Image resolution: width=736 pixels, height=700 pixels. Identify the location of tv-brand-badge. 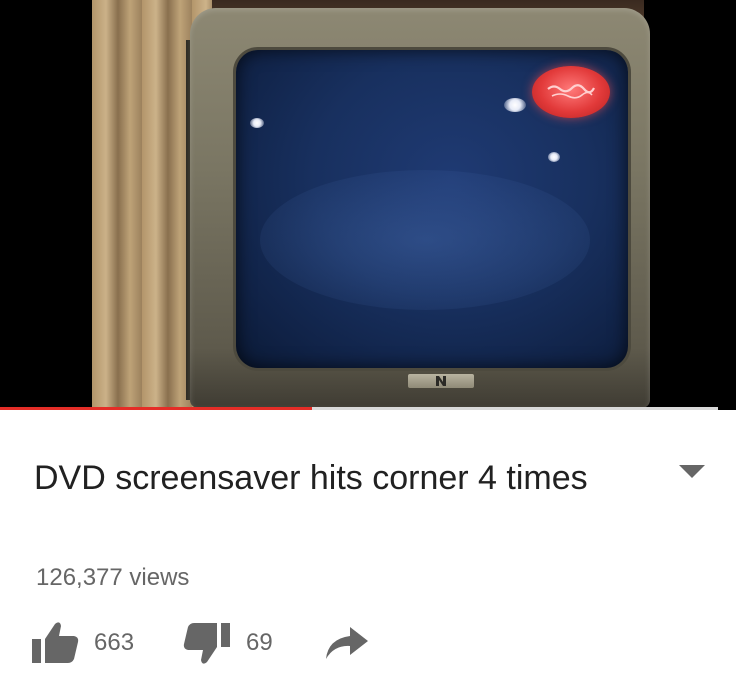
(441, 381).